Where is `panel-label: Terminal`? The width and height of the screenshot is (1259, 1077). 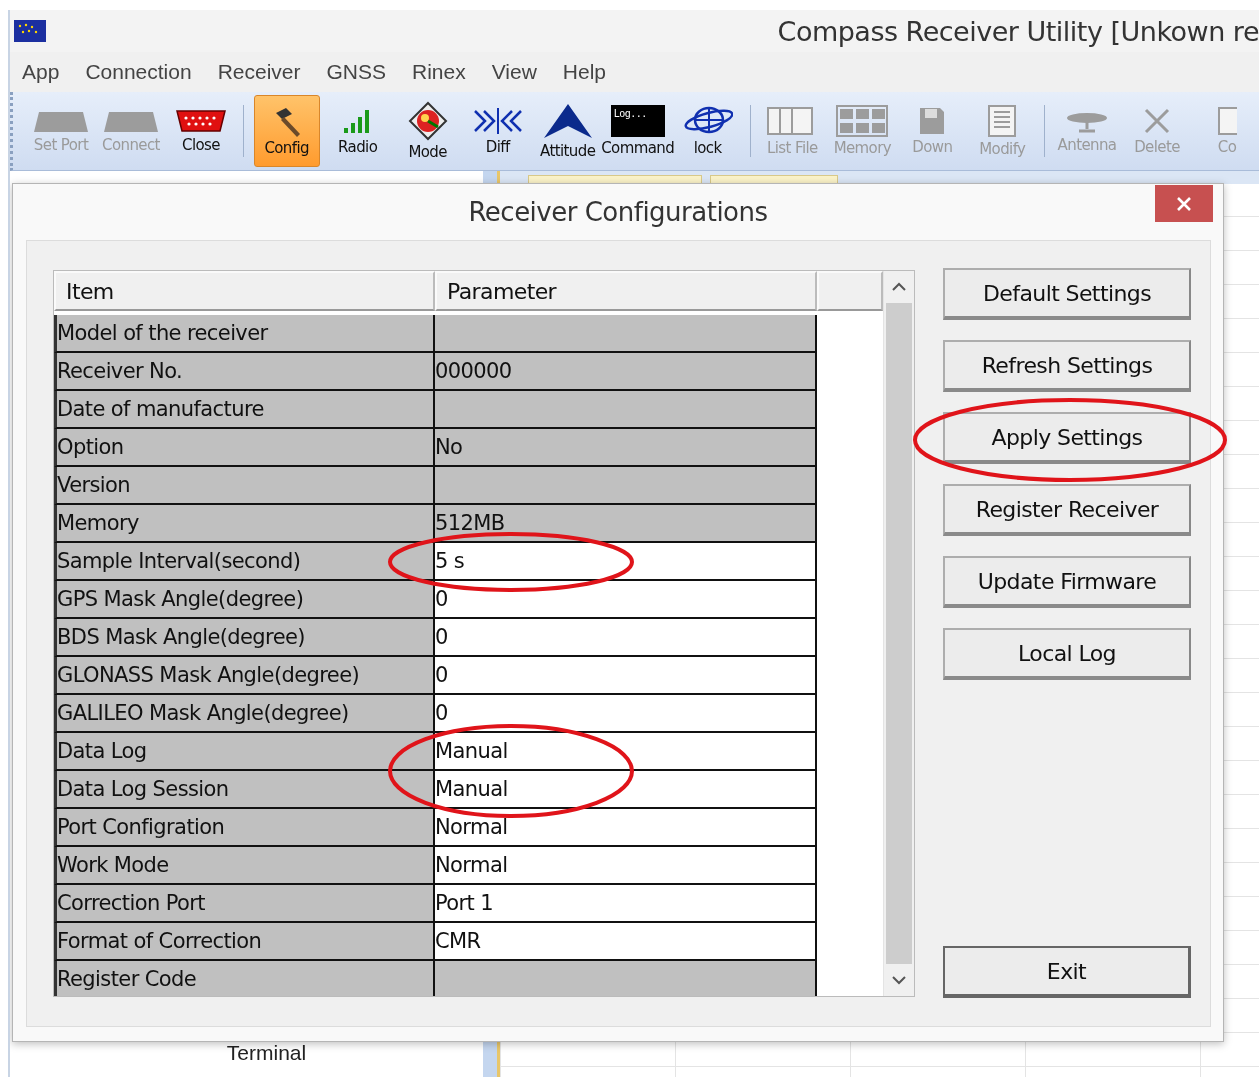
panel-label: Terminal is located at coordinates (266, 1053).